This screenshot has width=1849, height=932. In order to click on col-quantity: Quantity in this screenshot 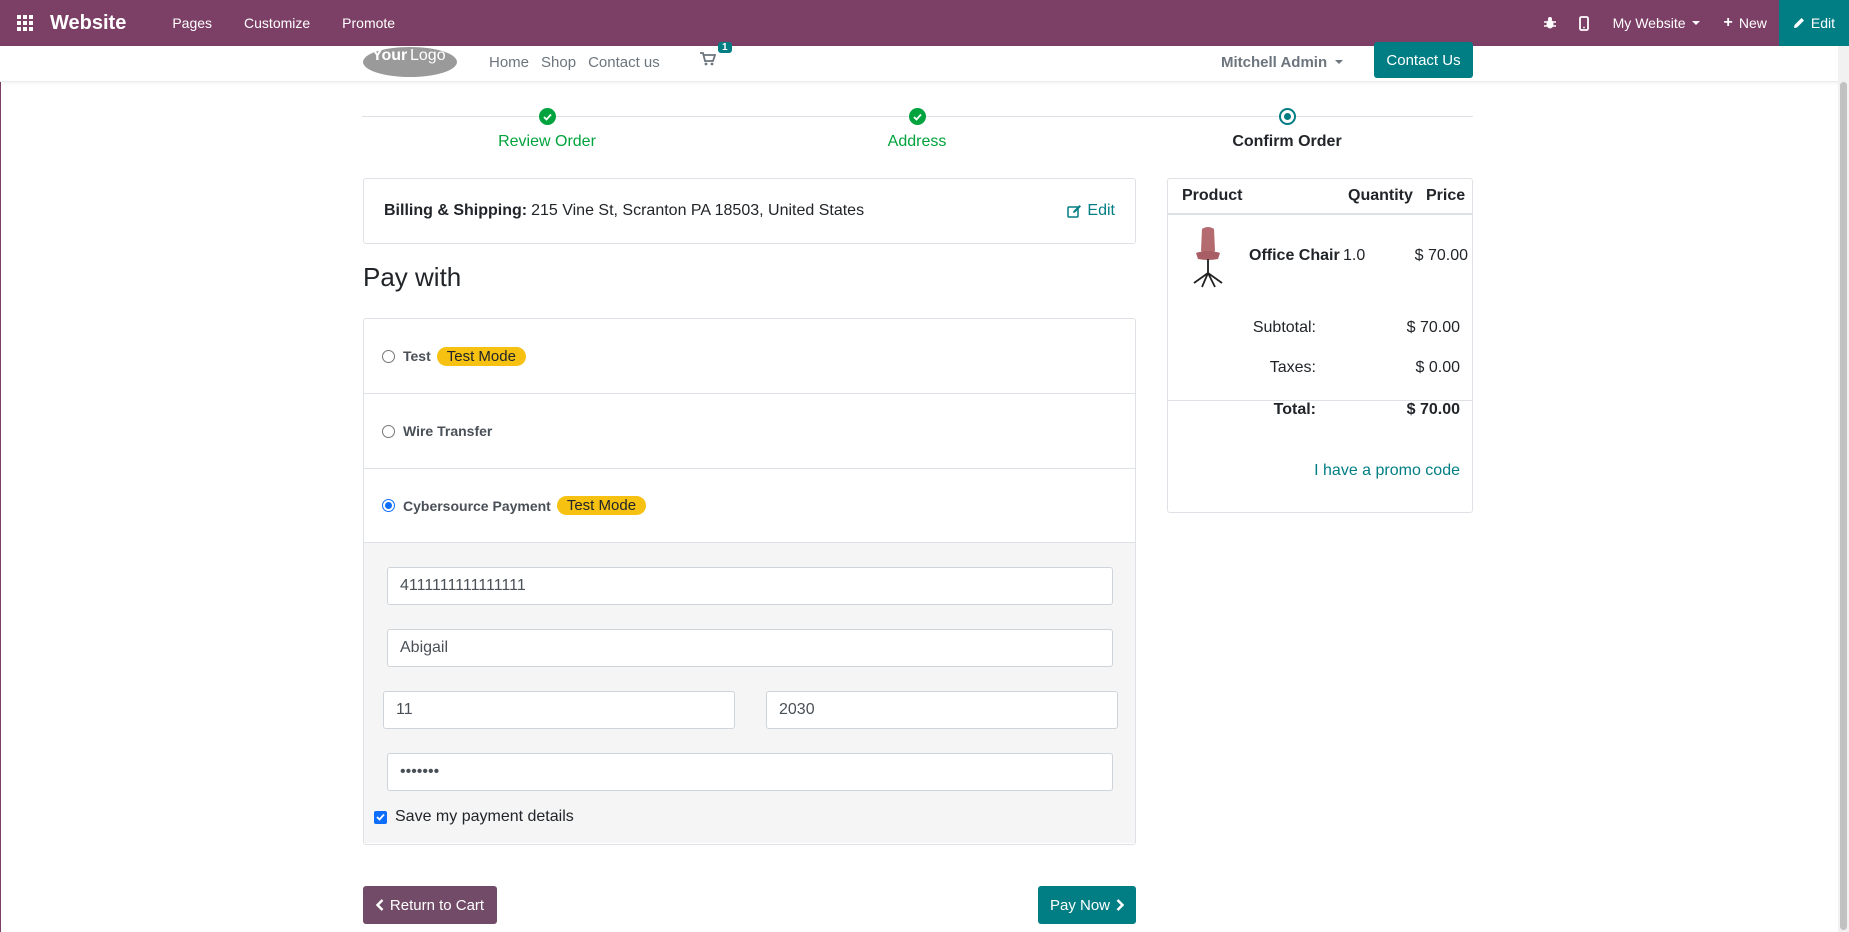, I will do `click(1380, 195)`.